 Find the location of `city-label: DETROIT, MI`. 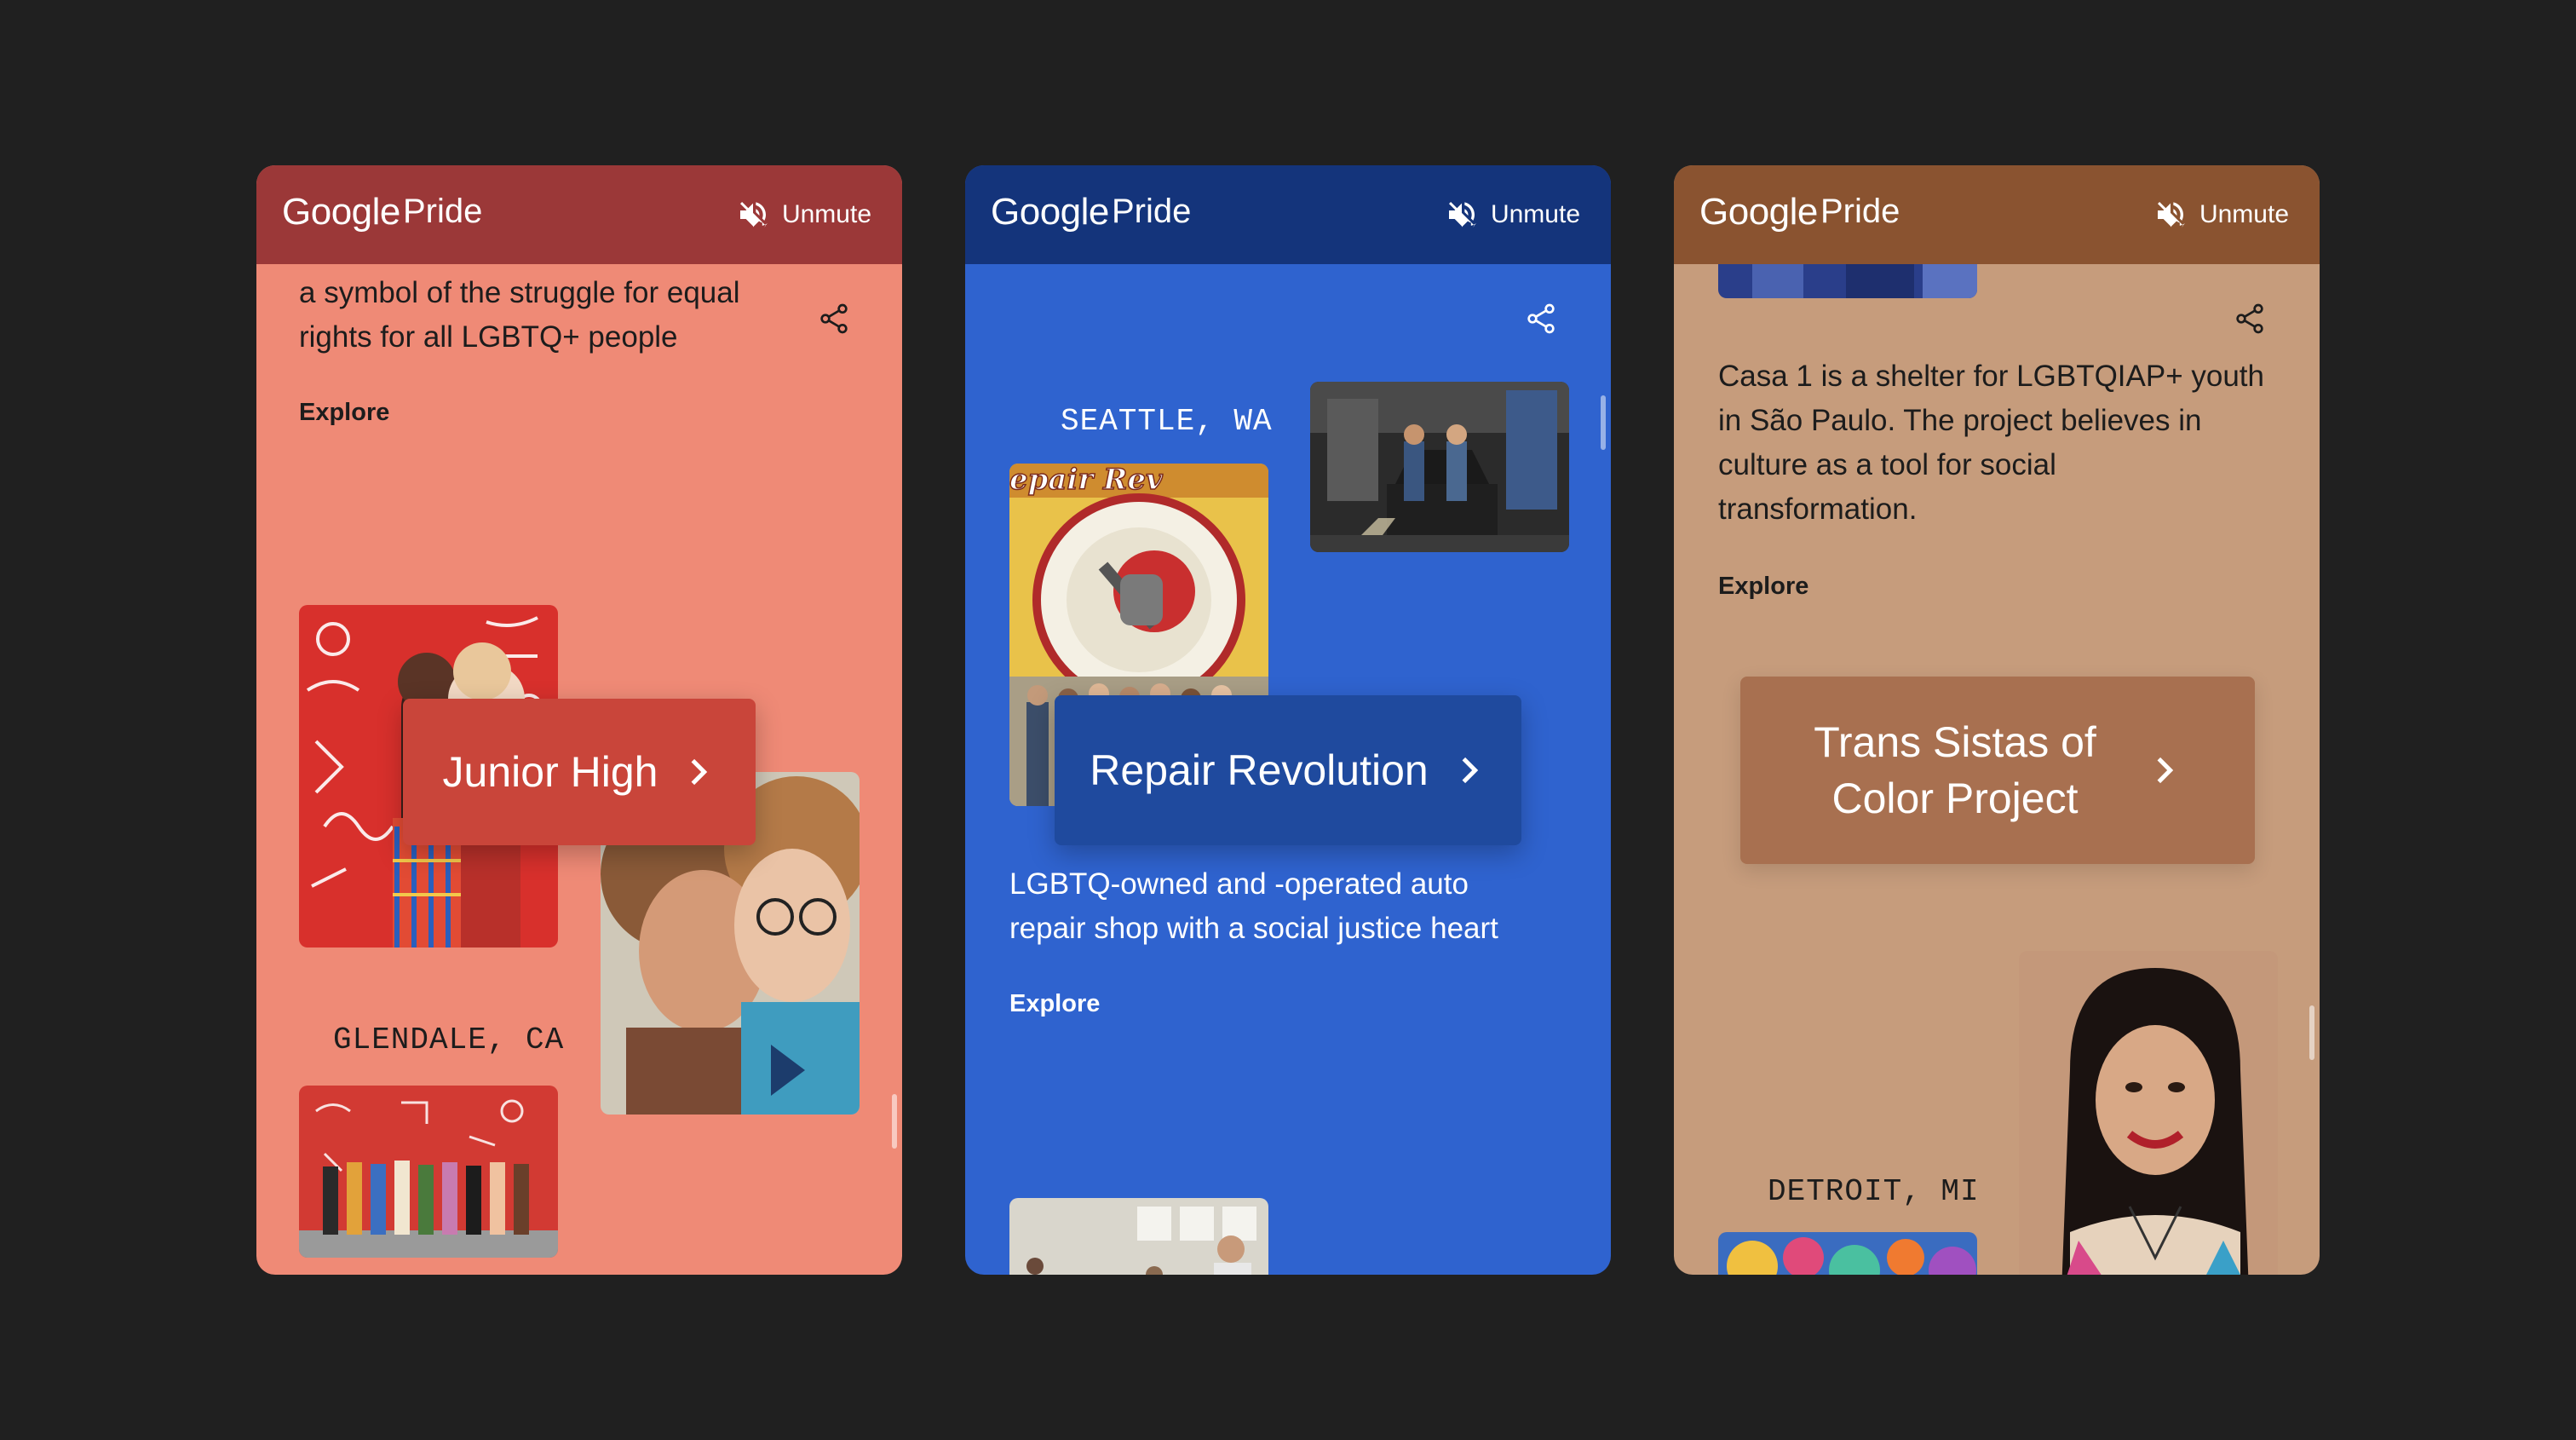

city-label: DETROIT, MI is located at coordinates (1874, 1191).